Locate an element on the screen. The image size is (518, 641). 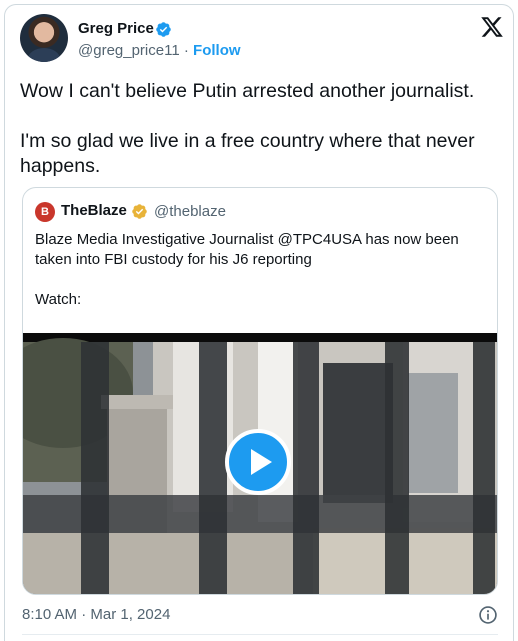
author-name: Greg Price is located at coordinates (116, 28).